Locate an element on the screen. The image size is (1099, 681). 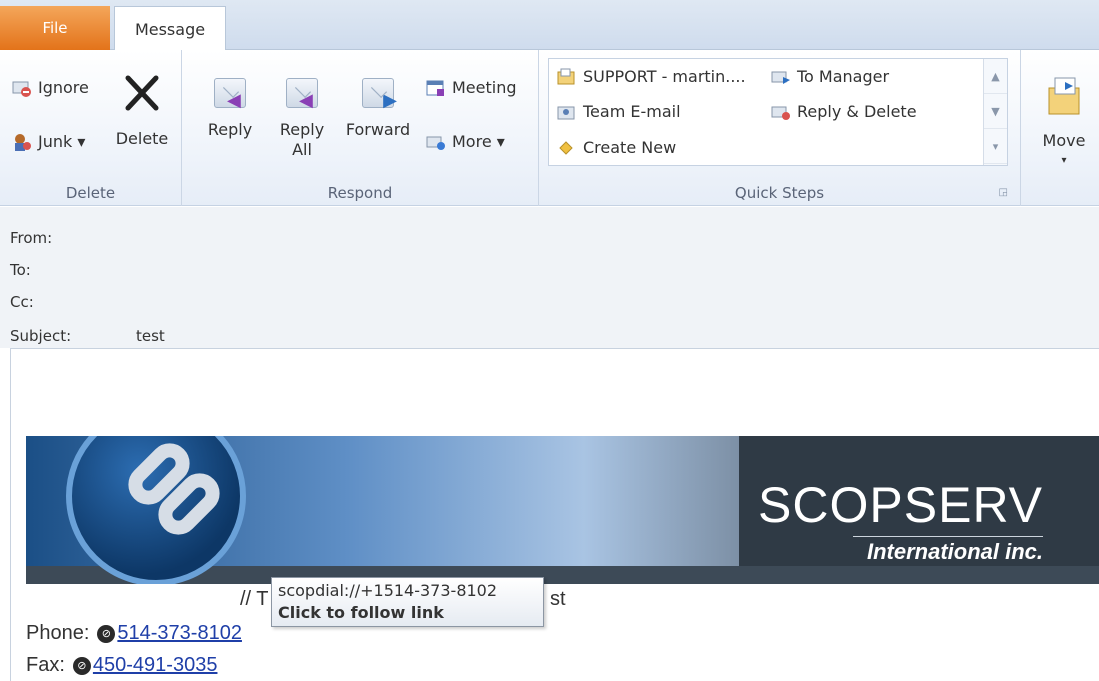
forward-icon: ▶ is located at coordinates (379, 94).